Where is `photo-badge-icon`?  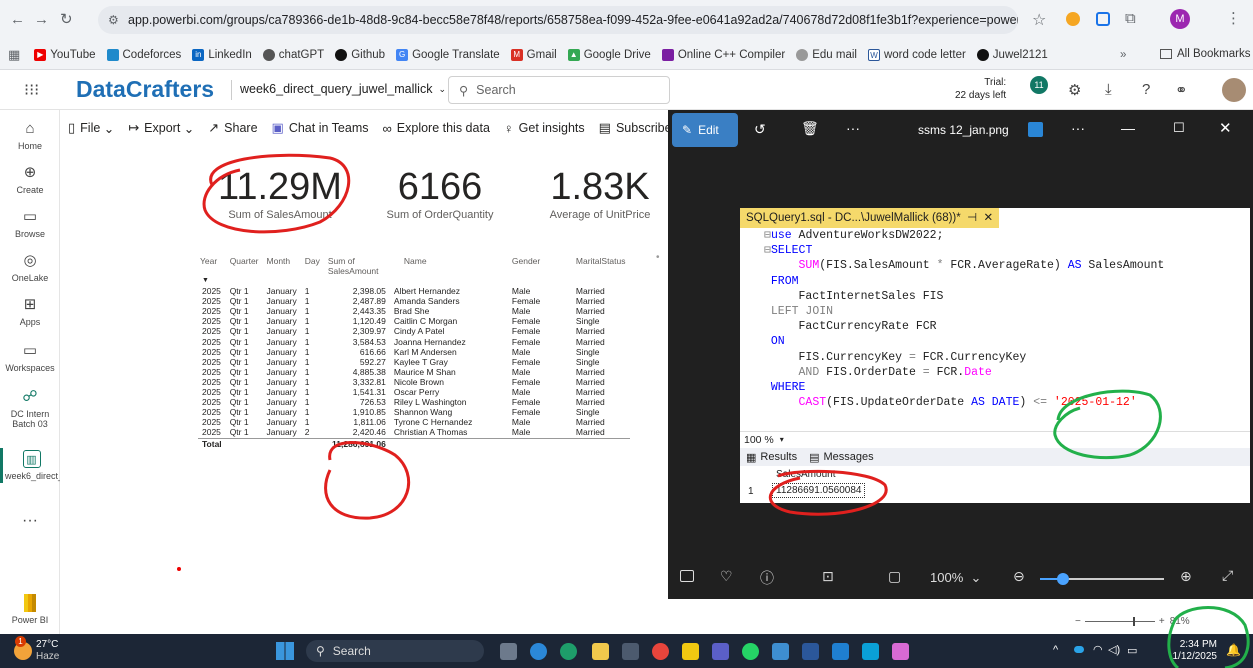
photo-badge-icon is located at coordinates (1035, 129).